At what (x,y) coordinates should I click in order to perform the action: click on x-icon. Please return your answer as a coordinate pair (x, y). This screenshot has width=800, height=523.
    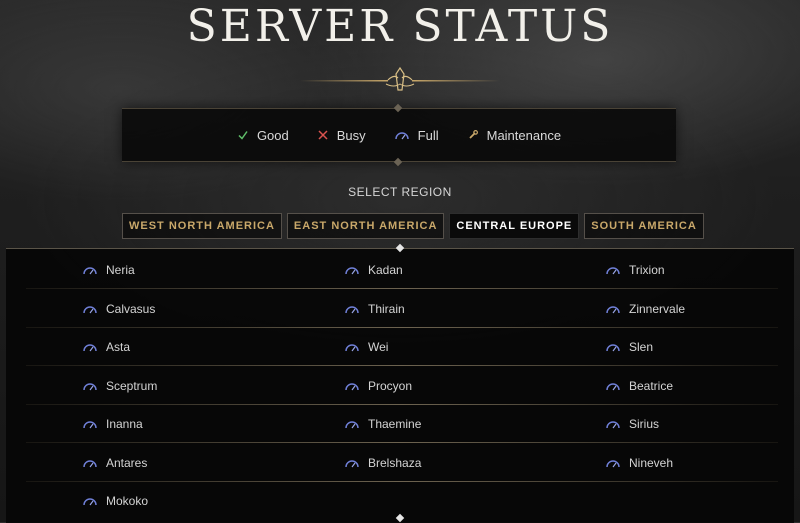
    Looking at the image, I should click on (323, 135).